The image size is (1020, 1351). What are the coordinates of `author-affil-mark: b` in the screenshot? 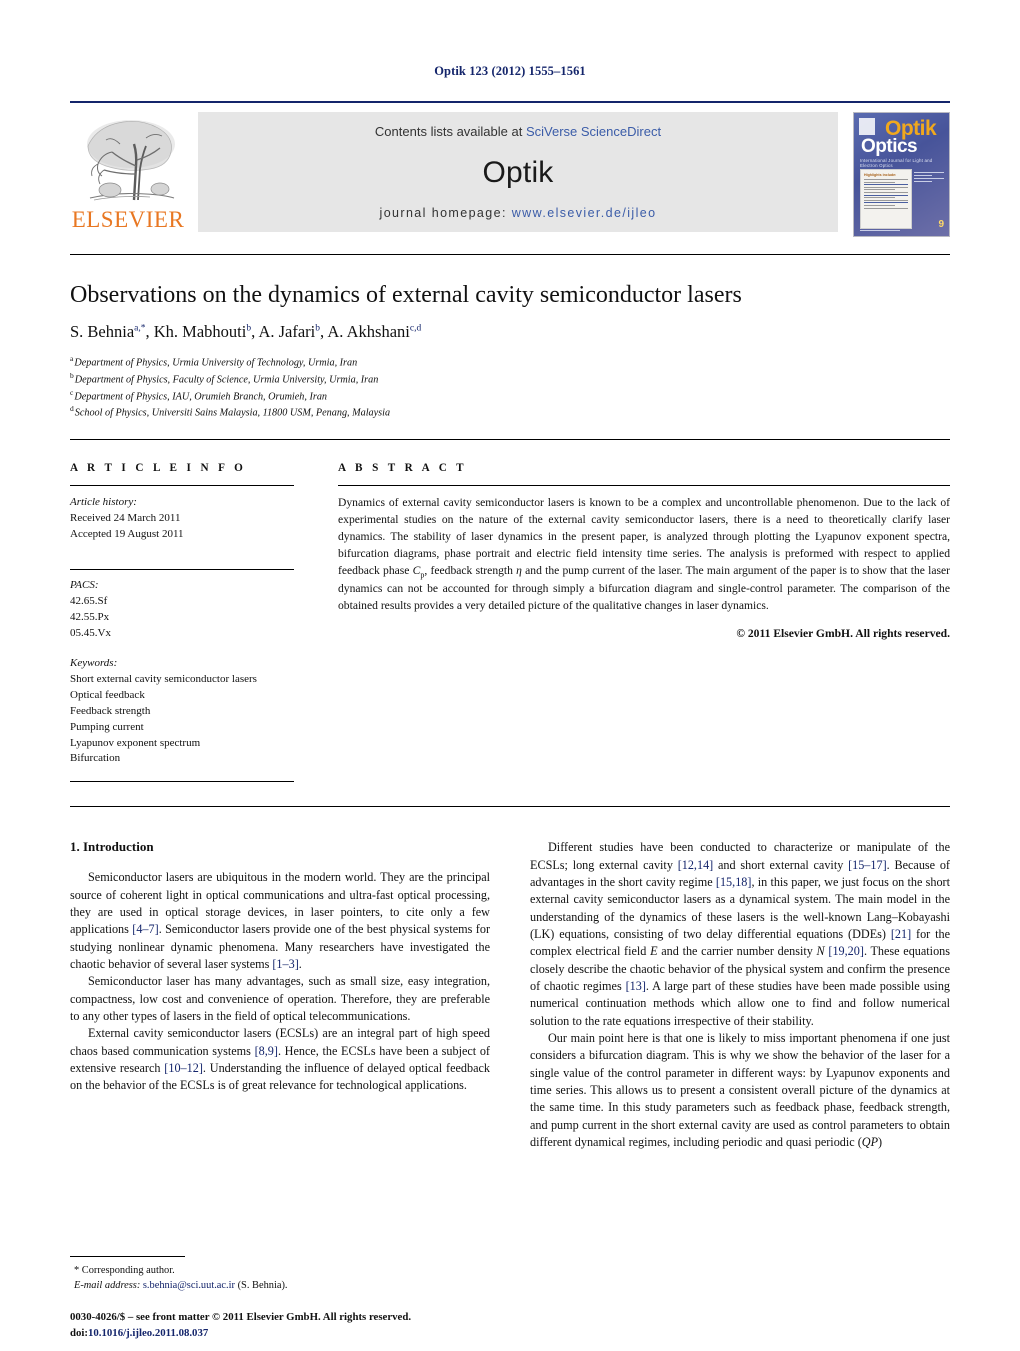 It's located at (249, 328).